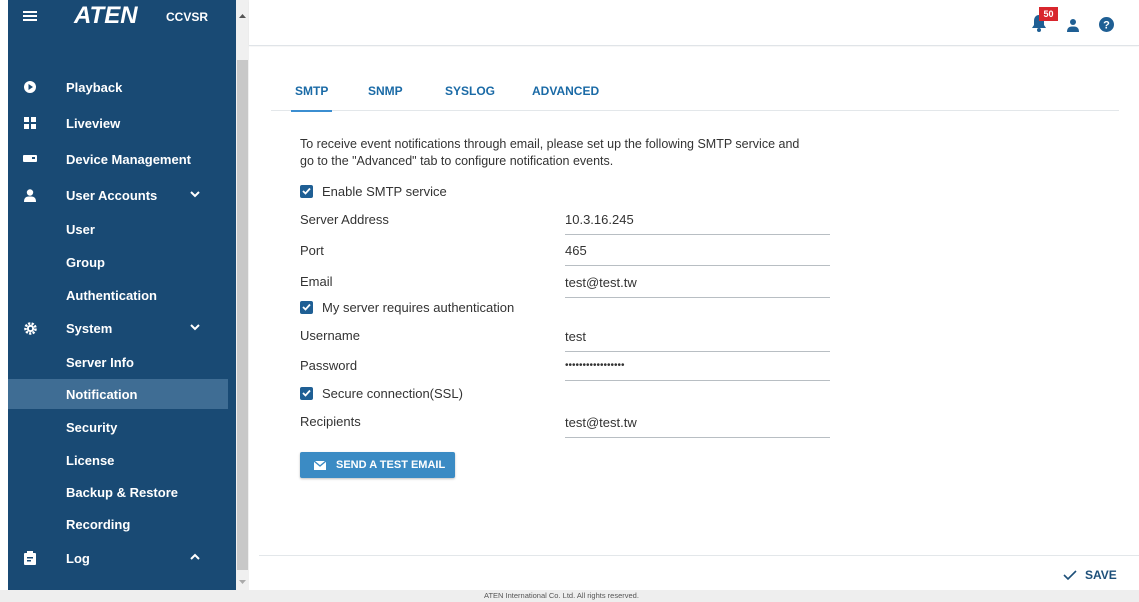 The image size is (1139, 602). What do you see at coordinates (85, 262) in the screenshot?
I see `sidebar-item-label: Group` at bounding box center [85, 262].